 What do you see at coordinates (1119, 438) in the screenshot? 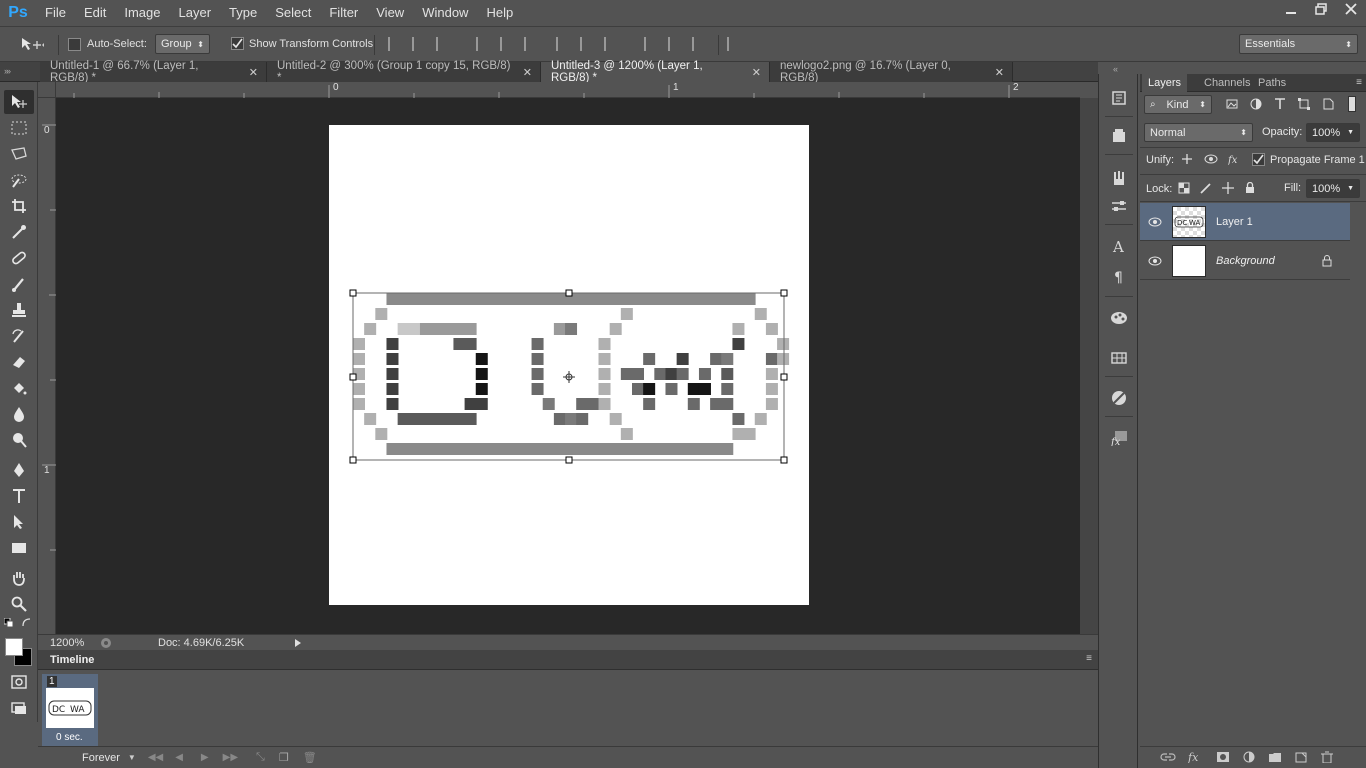
I see `layer-styles-panel-icon: fx` at bounding box center [1119, 438].